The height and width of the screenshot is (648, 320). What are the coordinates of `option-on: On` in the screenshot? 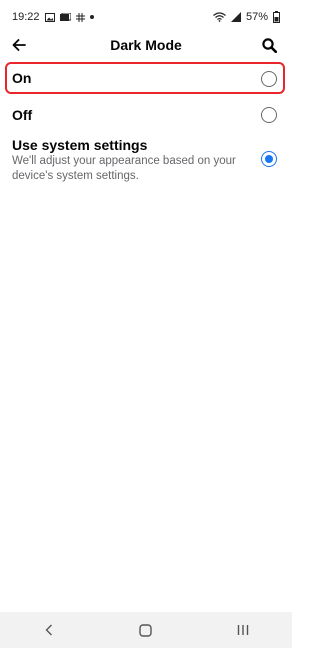 It's located at (146, 79).